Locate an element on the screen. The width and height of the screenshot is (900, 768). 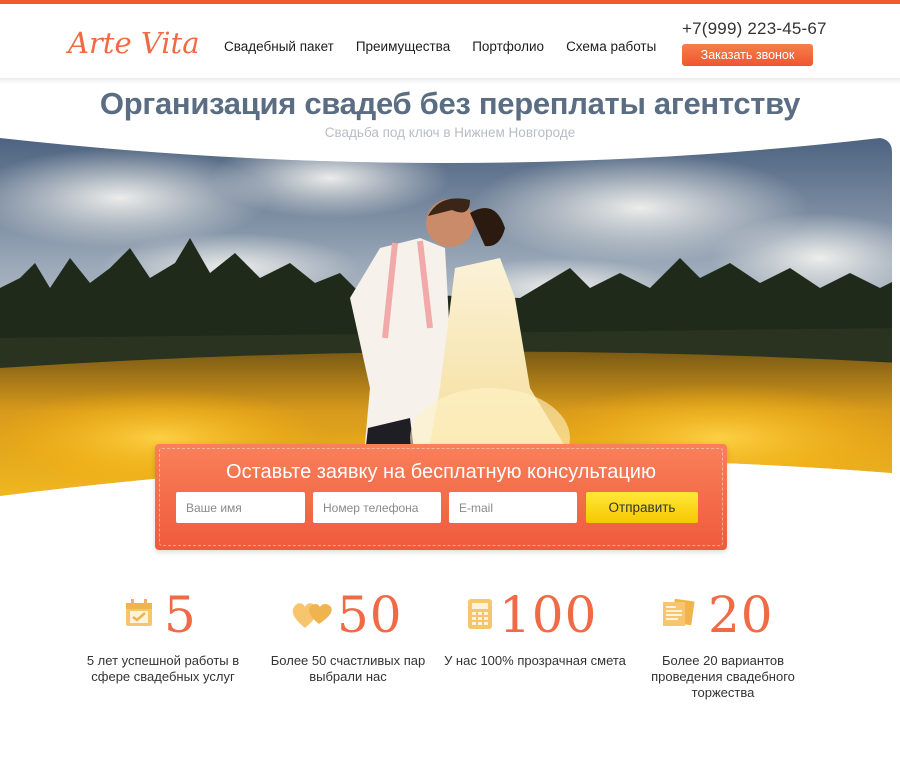
nav-item-wedding-package: Свадебный пакет is located at coordinates (279, 46).